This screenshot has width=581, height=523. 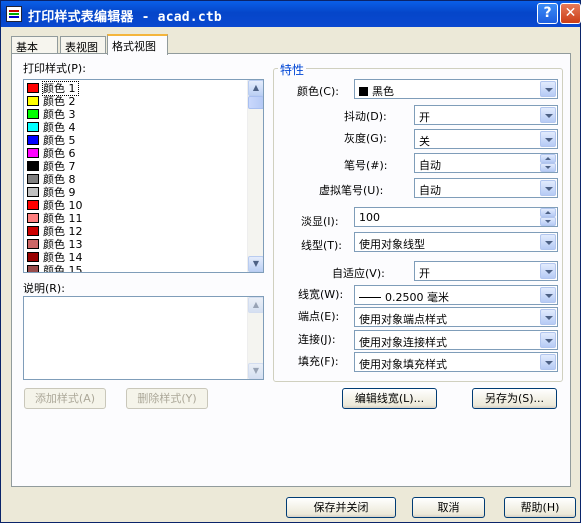 What do you see at coordinates (59, 101) in the screenshot?
I see `style-name: 颜色 2` at bounding box center [59, 101].